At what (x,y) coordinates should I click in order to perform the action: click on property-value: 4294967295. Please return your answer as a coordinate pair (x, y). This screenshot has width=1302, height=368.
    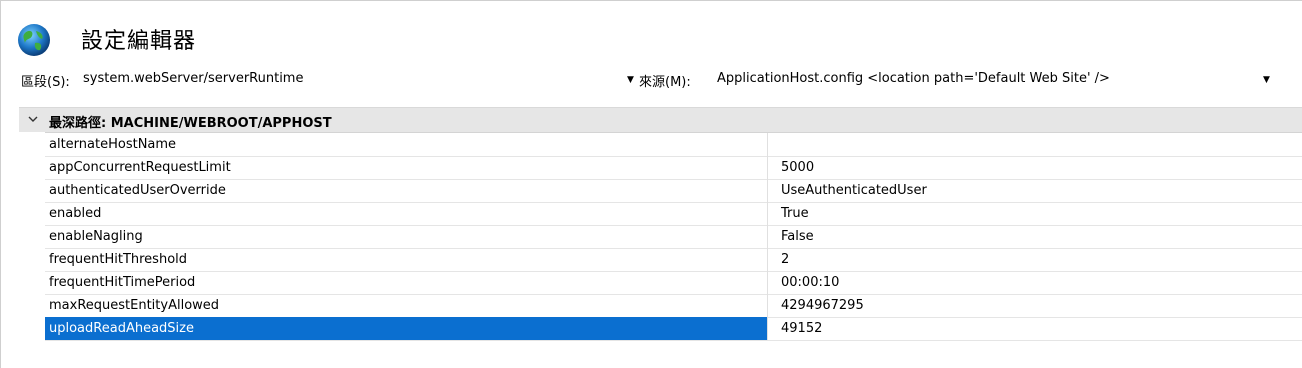
    Looking at the image, I should click on (1035, 305).